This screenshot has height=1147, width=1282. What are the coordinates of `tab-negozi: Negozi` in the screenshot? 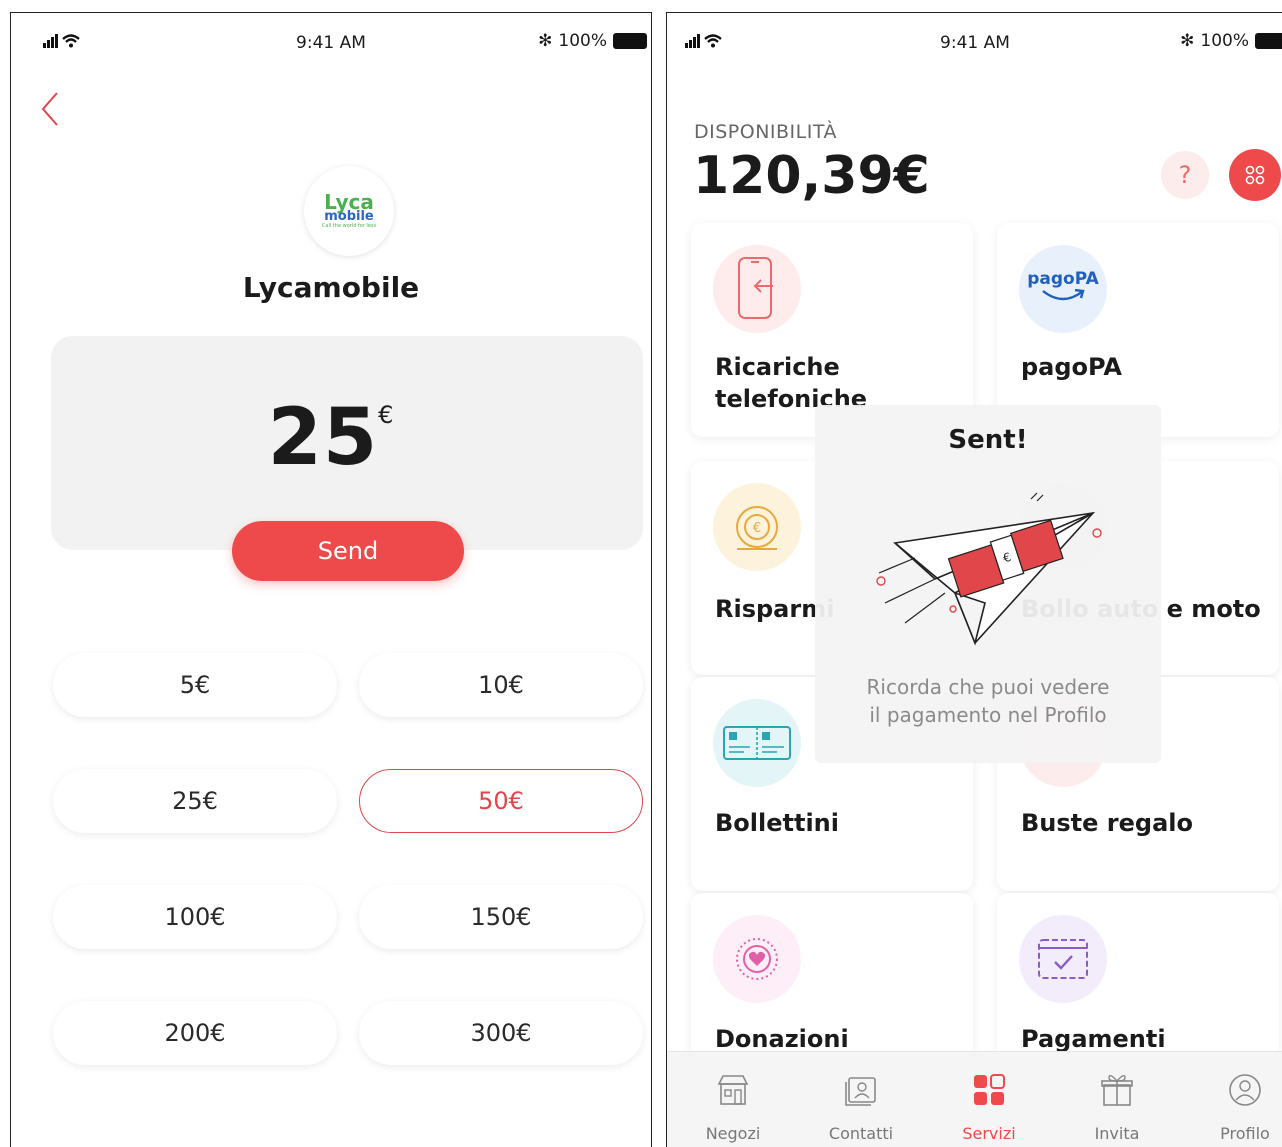 It's located at (733, 1099).